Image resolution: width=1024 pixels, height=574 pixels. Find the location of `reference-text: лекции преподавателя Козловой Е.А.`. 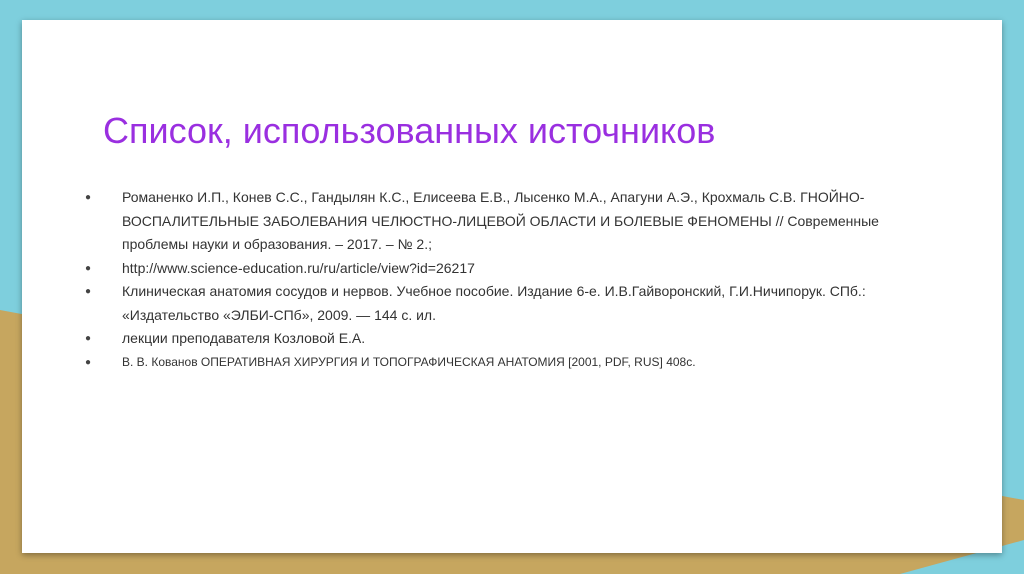

reference-text: лекции преподавателя Козловой Е.А. is located at coordinates (244, 338).